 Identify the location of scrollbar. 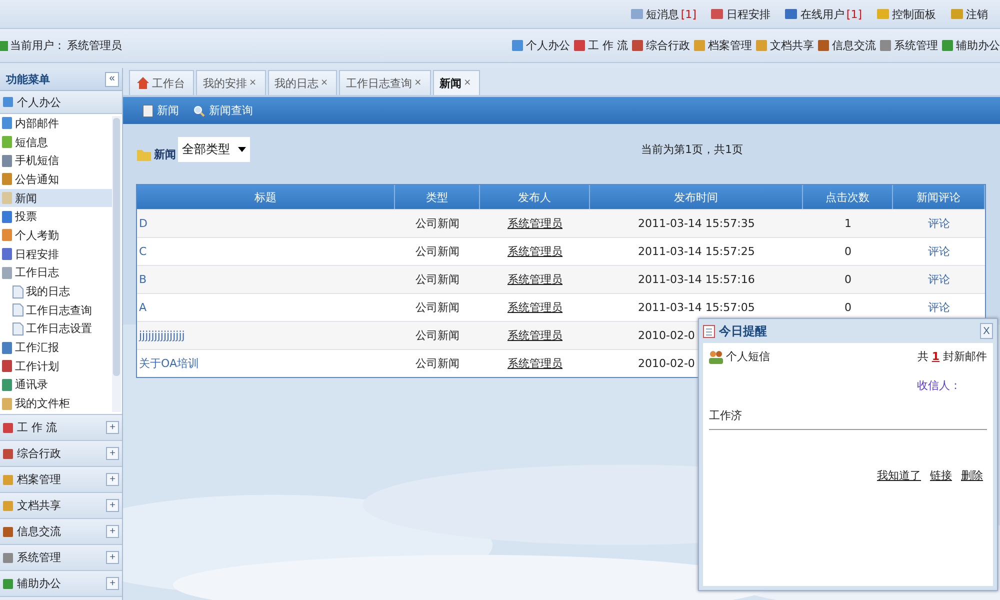
(116, 264).